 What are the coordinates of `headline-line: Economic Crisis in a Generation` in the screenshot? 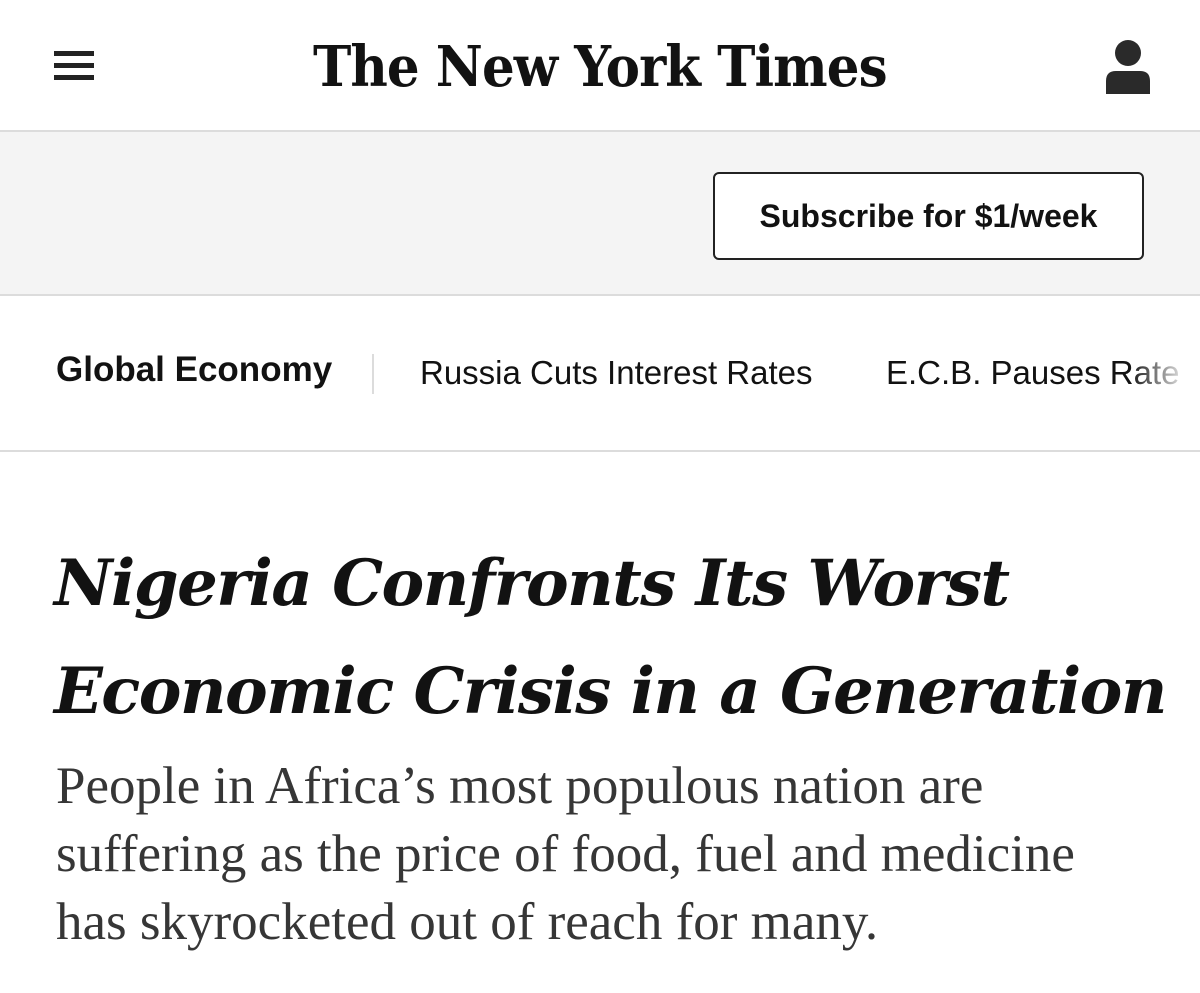 It's located at (610, 691).